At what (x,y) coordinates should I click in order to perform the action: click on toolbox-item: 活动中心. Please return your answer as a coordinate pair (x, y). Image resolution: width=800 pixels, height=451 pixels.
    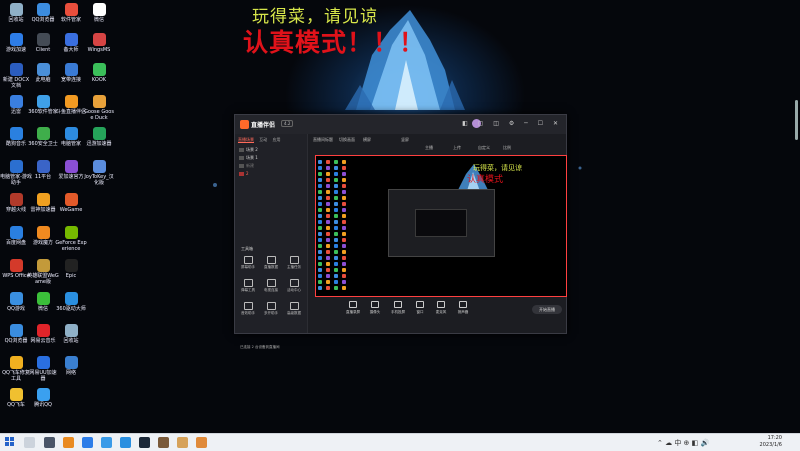
    Looking at the image, I should click on (294, 286).